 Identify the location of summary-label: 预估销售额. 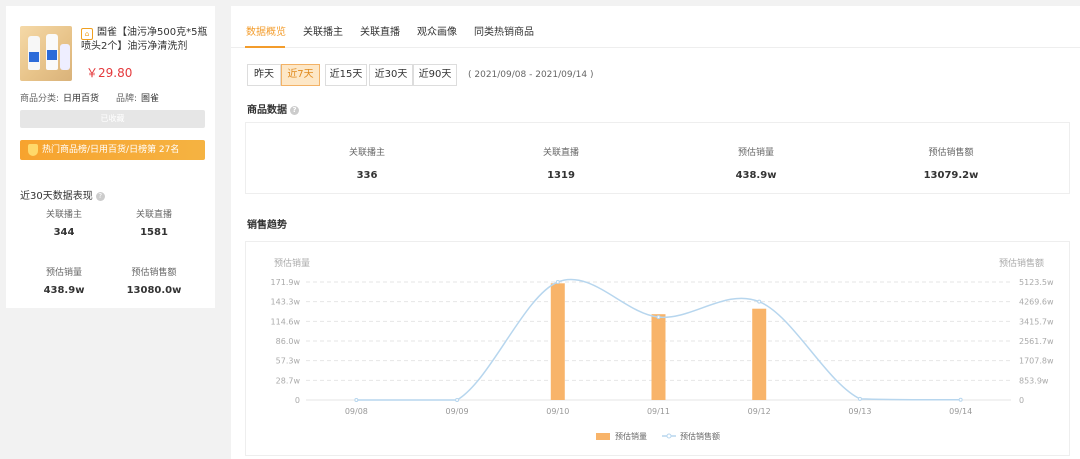
(951, 153).